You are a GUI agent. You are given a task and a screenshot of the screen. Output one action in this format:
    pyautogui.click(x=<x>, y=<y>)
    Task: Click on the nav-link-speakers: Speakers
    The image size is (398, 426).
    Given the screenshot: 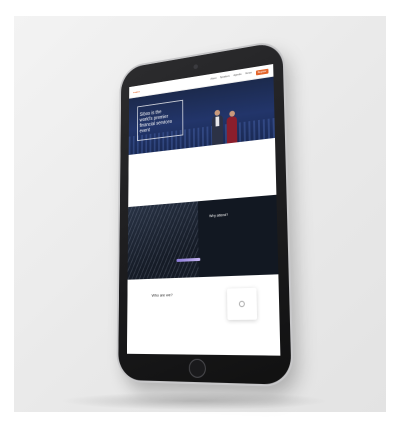 What is the action you would take?
    pyautogui.click(x=225, y=77)
    